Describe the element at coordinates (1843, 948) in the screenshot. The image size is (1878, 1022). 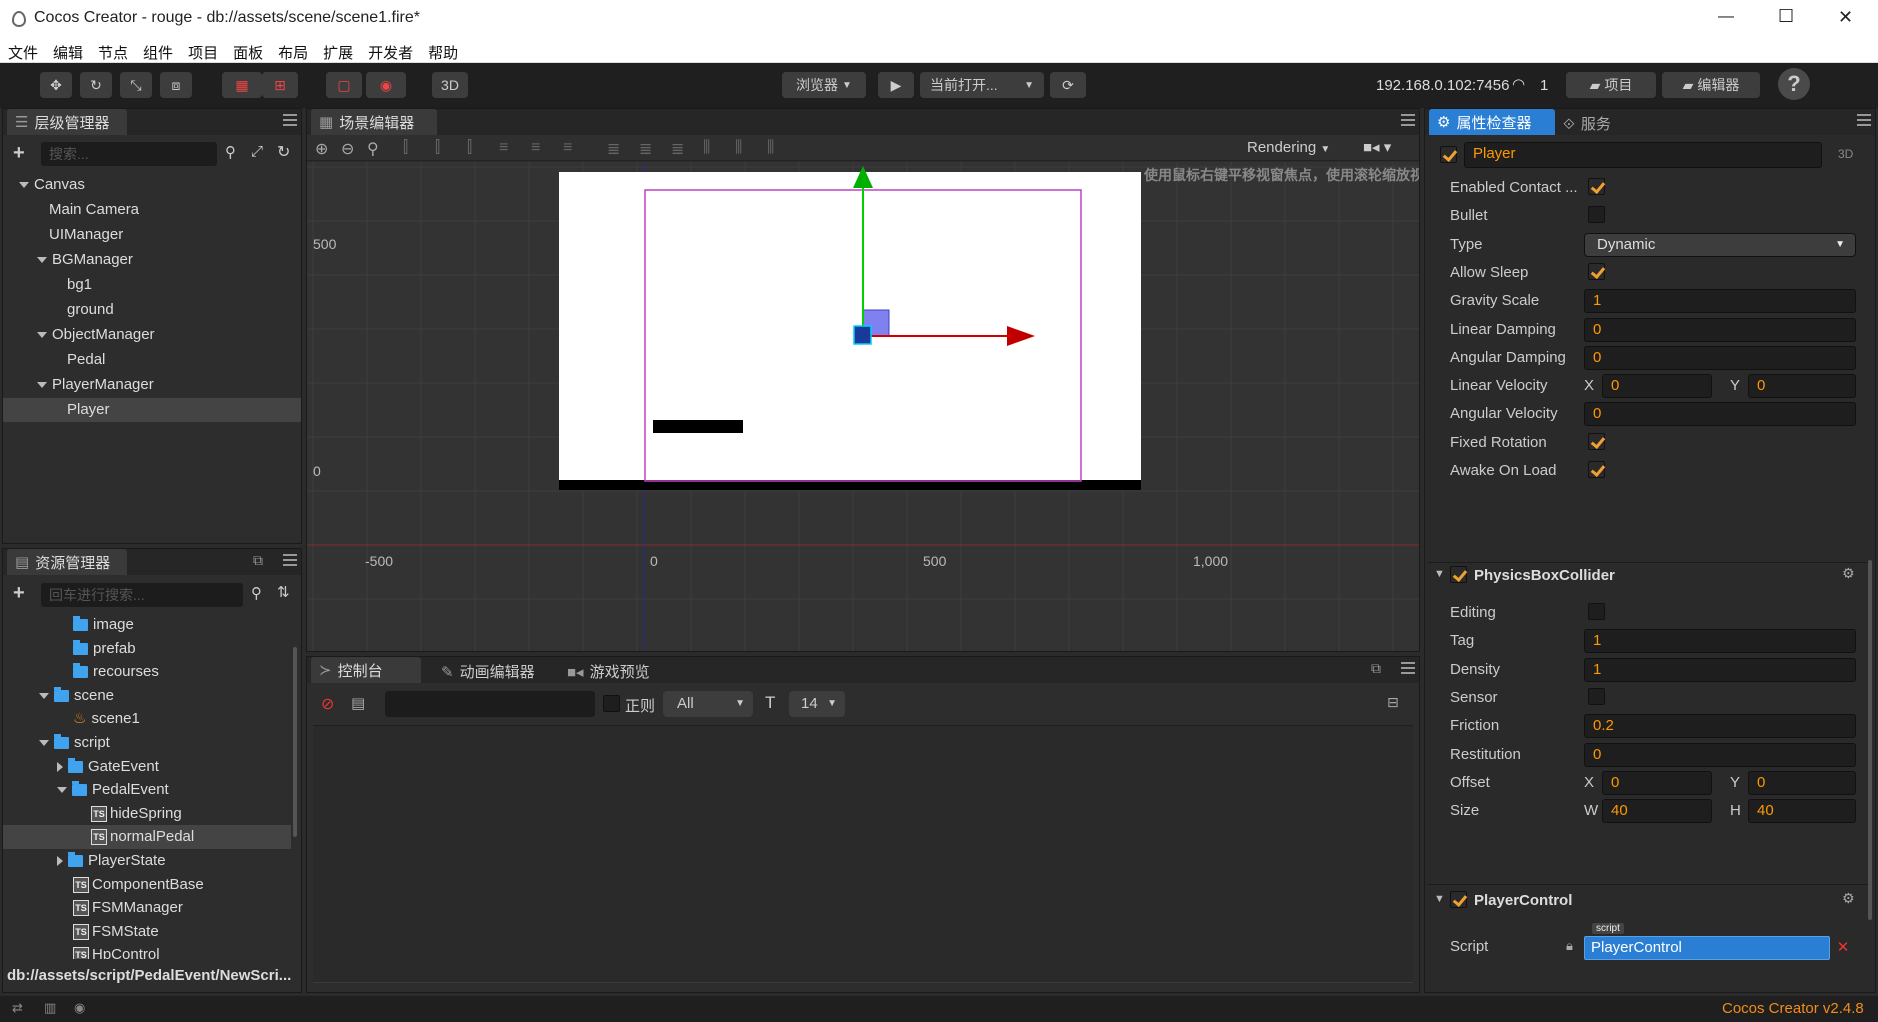
I see `remove-script-button: ✕` at that location.